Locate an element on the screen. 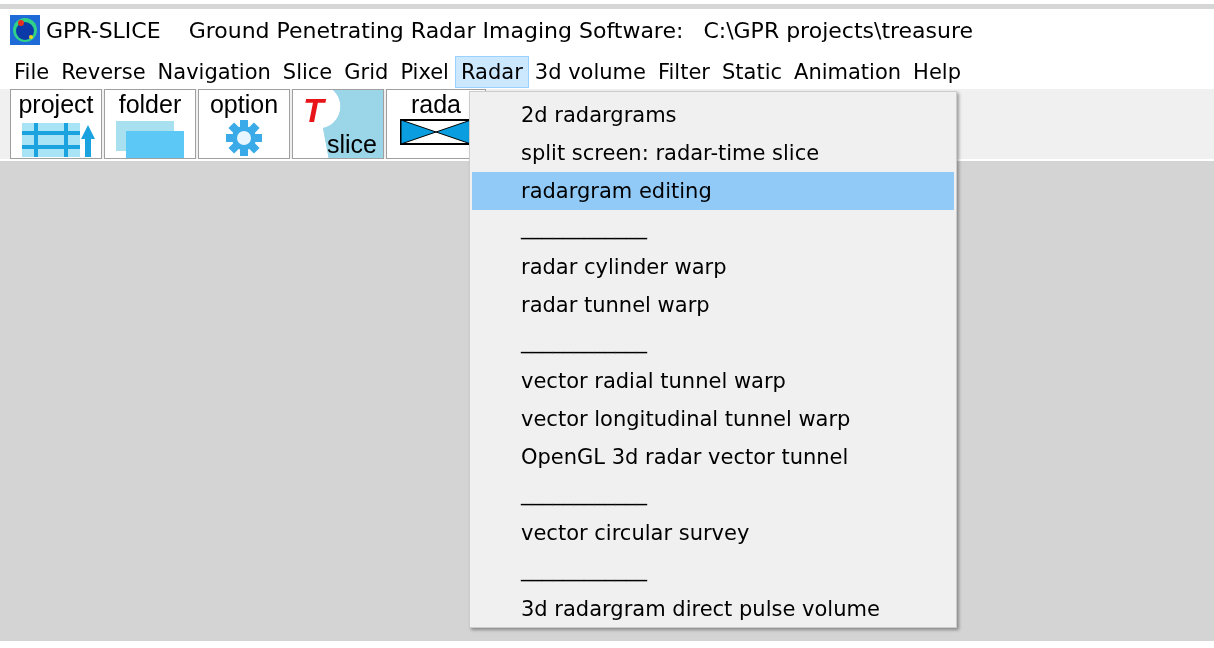  menu-item: Reverse is located at coordinates (103, 72).